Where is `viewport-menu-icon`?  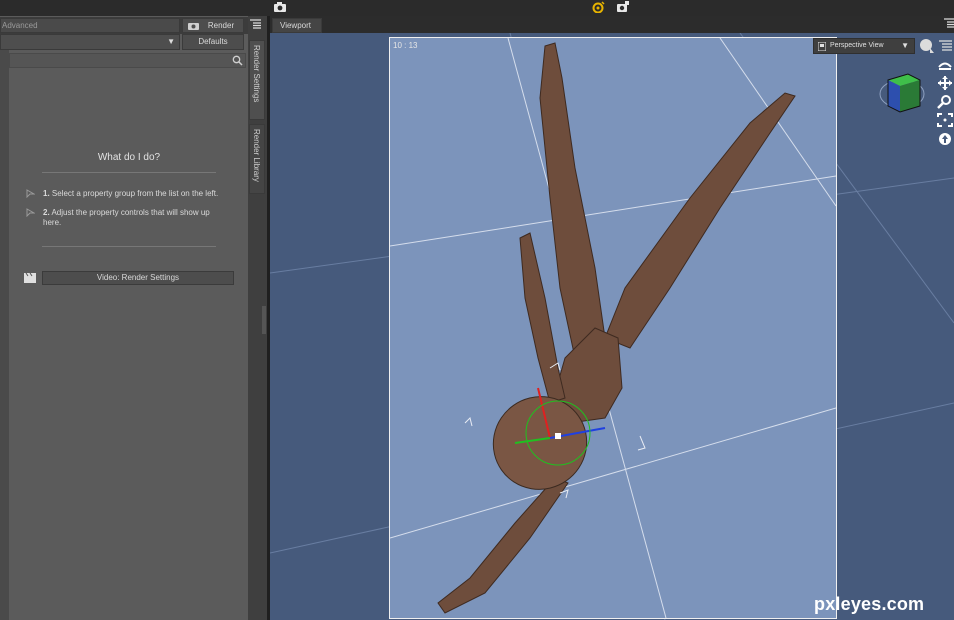
viewport-menu-icon is located at coordinates (945, 45).